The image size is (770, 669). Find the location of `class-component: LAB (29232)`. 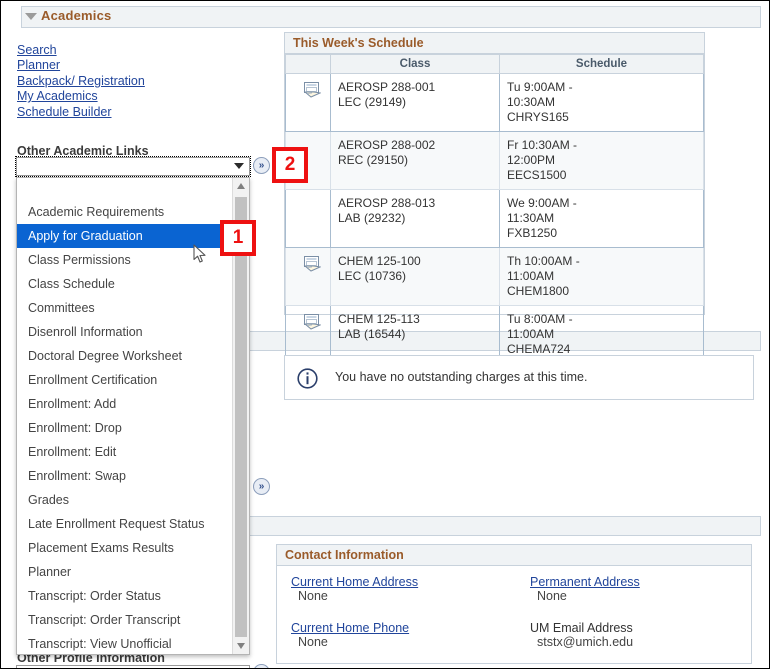

class-component: LAB (29232) is located at coordinates (372, 218).